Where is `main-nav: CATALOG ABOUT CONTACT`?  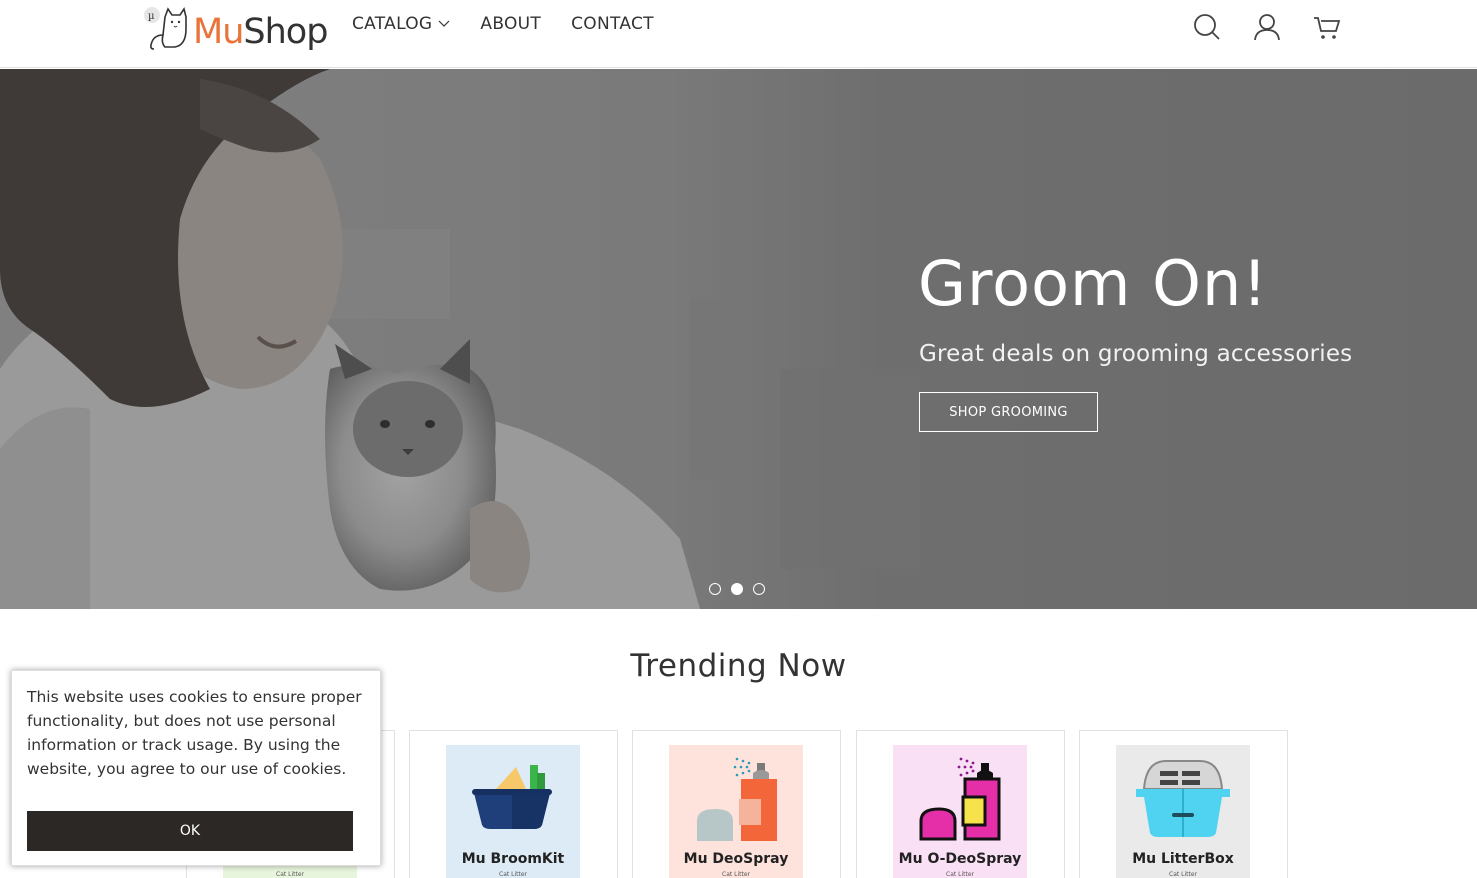
main-nav: CATALOG ABOUT CONTACT is located at coordinates (503, 24).